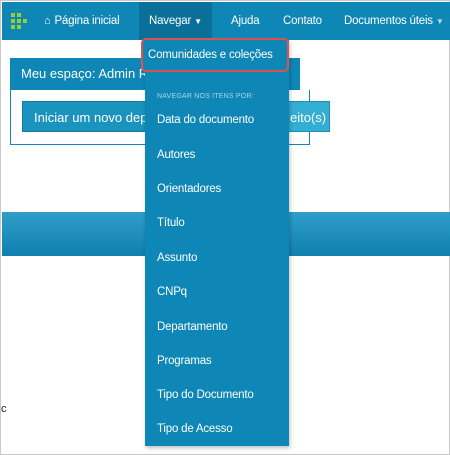 Image resolution: width=450 pixels, height=455 pixels. I want to click on dropdown-section-header: NAVEGAR NOS ITENS POR:, so click(205, 96).